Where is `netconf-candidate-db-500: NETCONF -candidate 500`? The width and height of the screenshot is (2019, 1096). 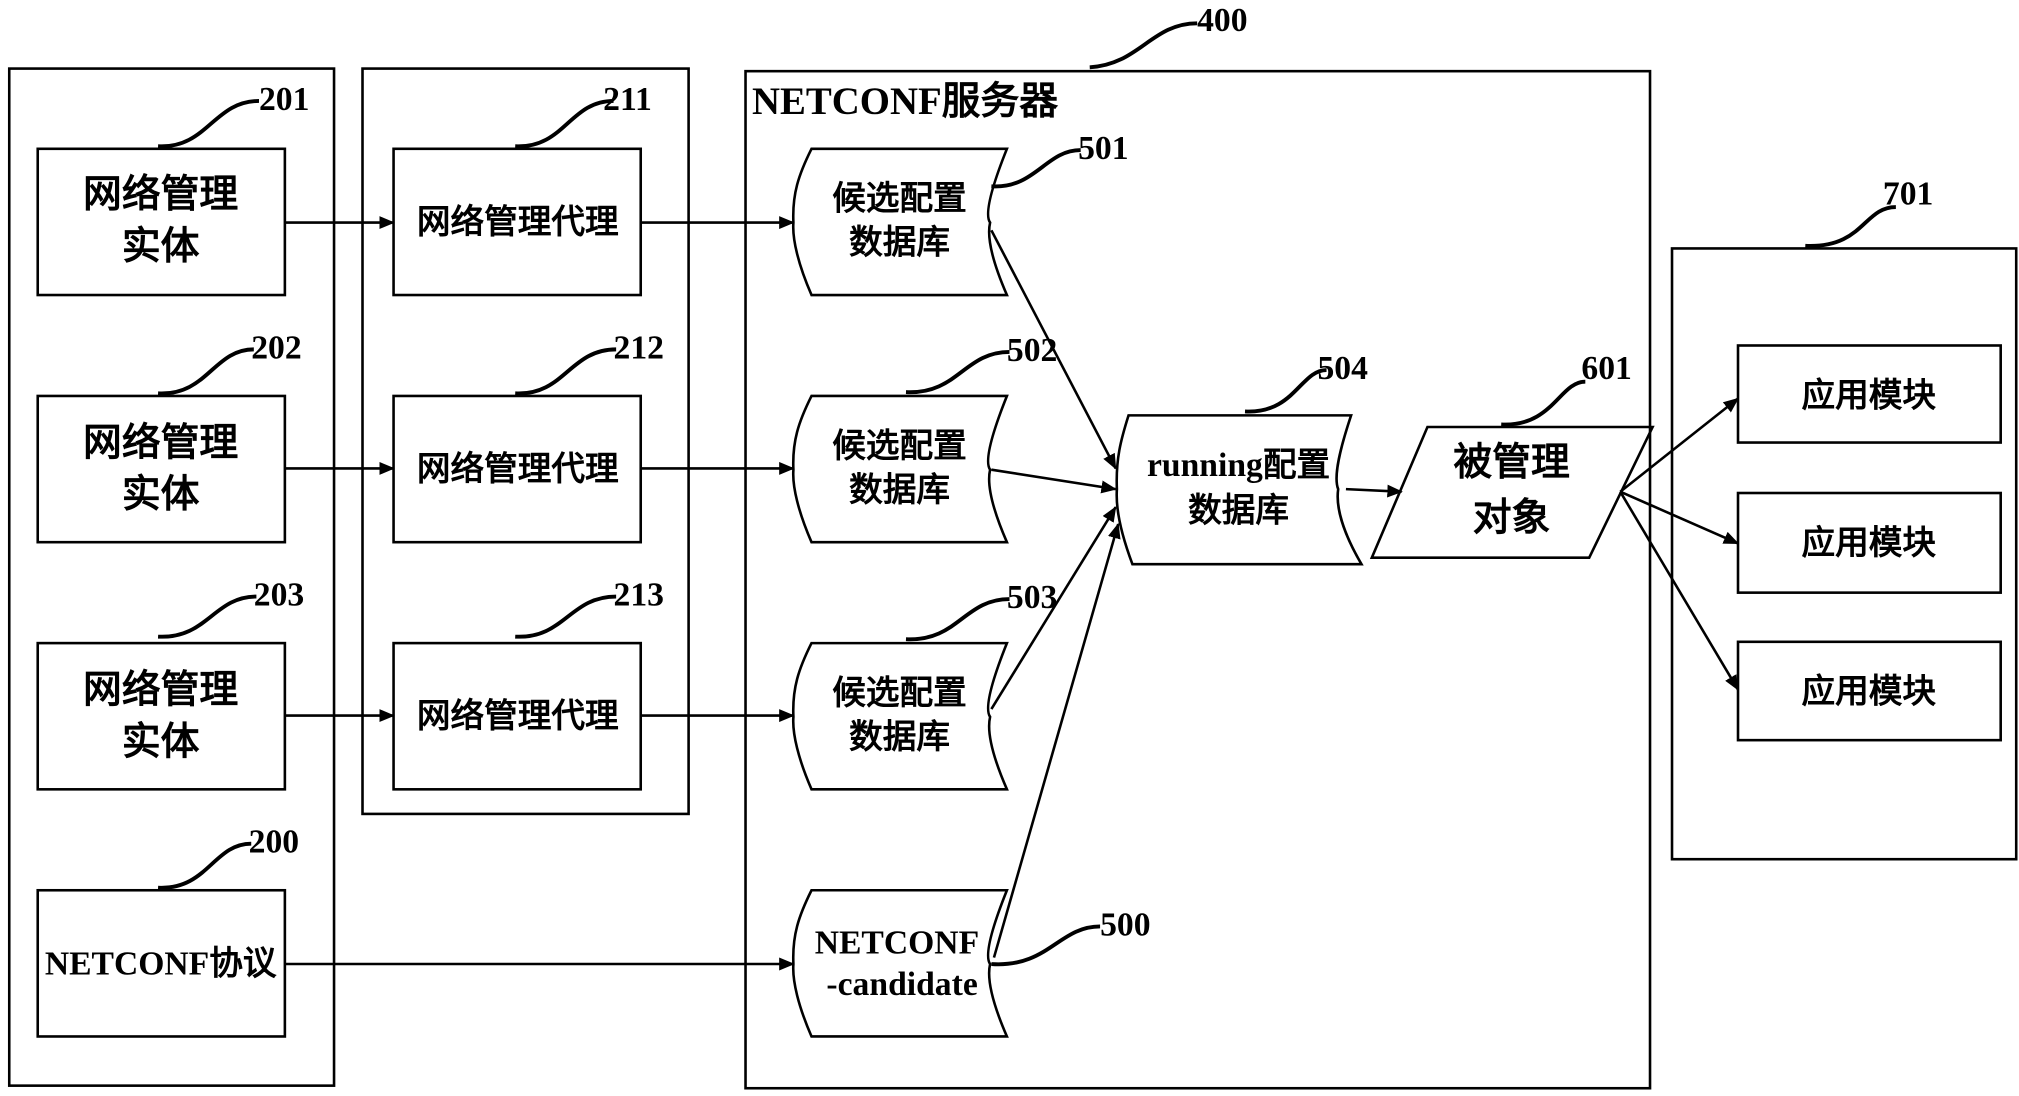 netconf-candidate-db-500: NETCONF -candidate 500 is located at coordinates (971, 963).